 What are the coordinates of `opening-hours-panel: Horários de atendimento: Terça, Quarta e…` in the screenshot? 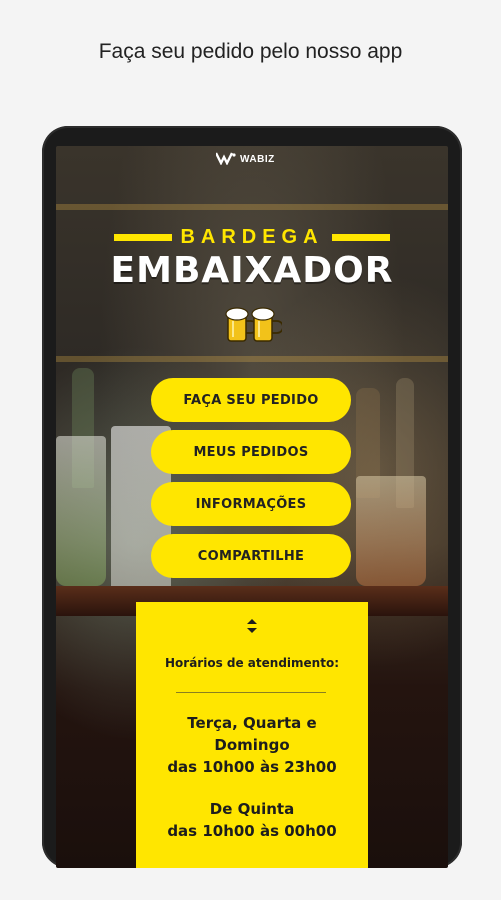 It's located at (252, 735).